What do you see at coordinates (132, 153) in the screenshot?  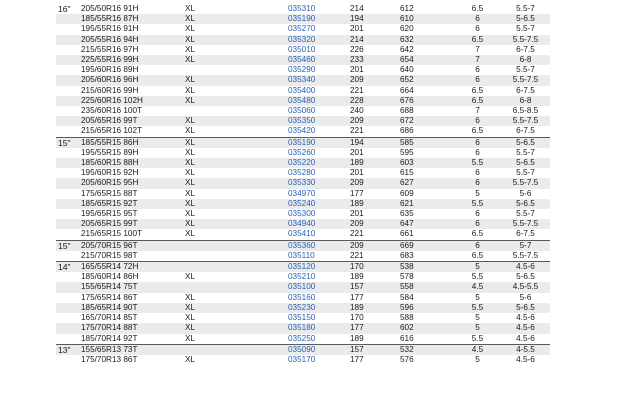 I see `tire-size: 195/55R15 89H` at bounding box center [132, 153].